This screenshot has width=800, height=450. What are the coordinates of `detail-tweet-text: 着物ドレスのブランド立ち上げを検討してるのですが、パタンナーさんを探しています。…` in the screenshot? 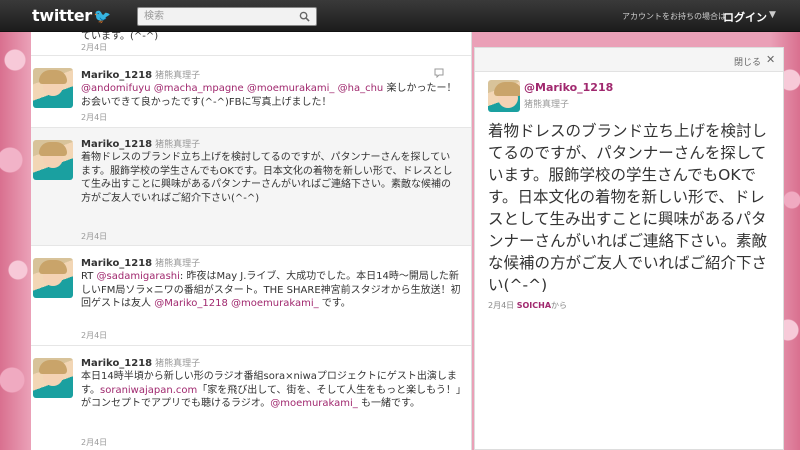 It's located at (628, 208).